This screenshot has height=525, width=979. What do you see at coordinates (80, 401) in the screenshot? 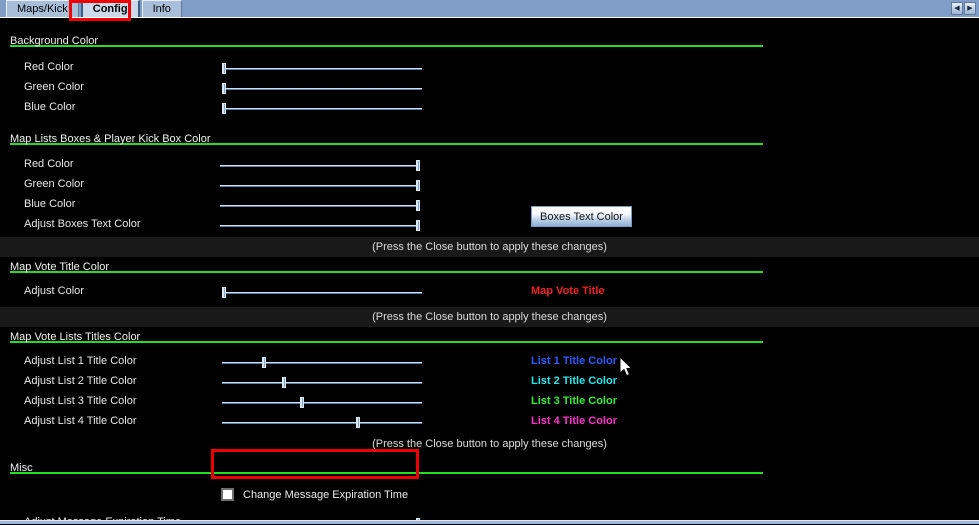
I see `row-label: Adjust List 3 Title Color` at bounding box center [80, 401].